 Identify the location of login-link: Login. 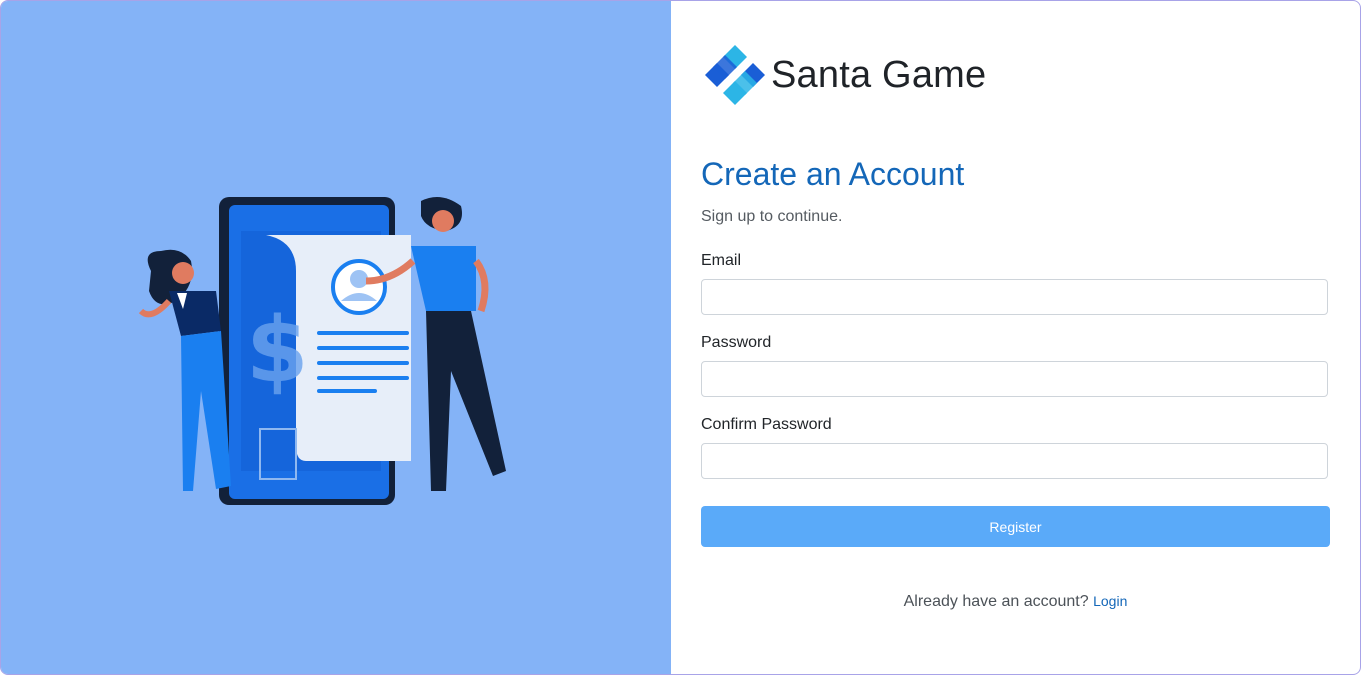
(1110, 601).